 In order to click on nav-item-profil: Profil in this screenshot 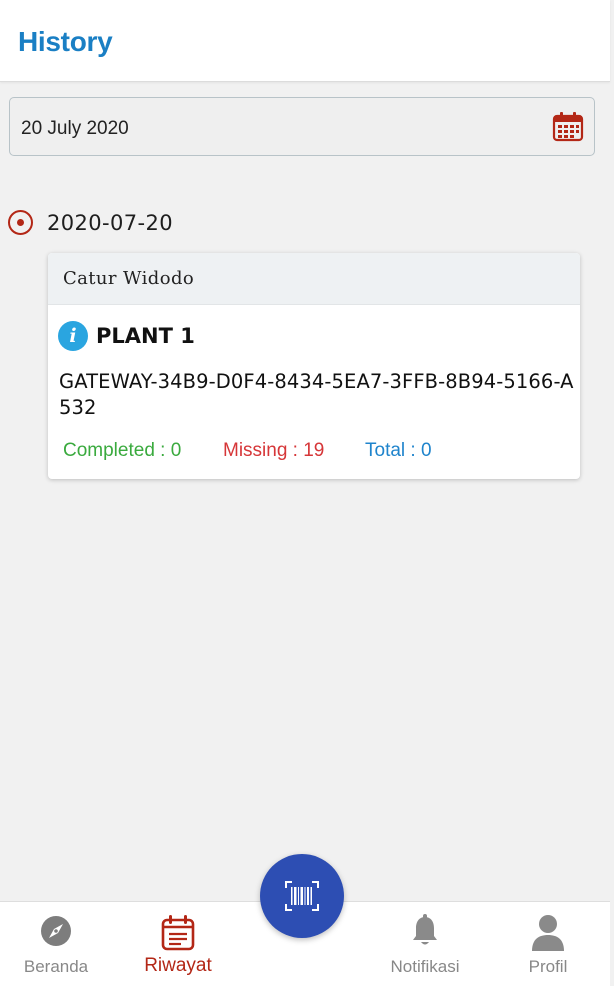, I will do `click(548, 944)`.